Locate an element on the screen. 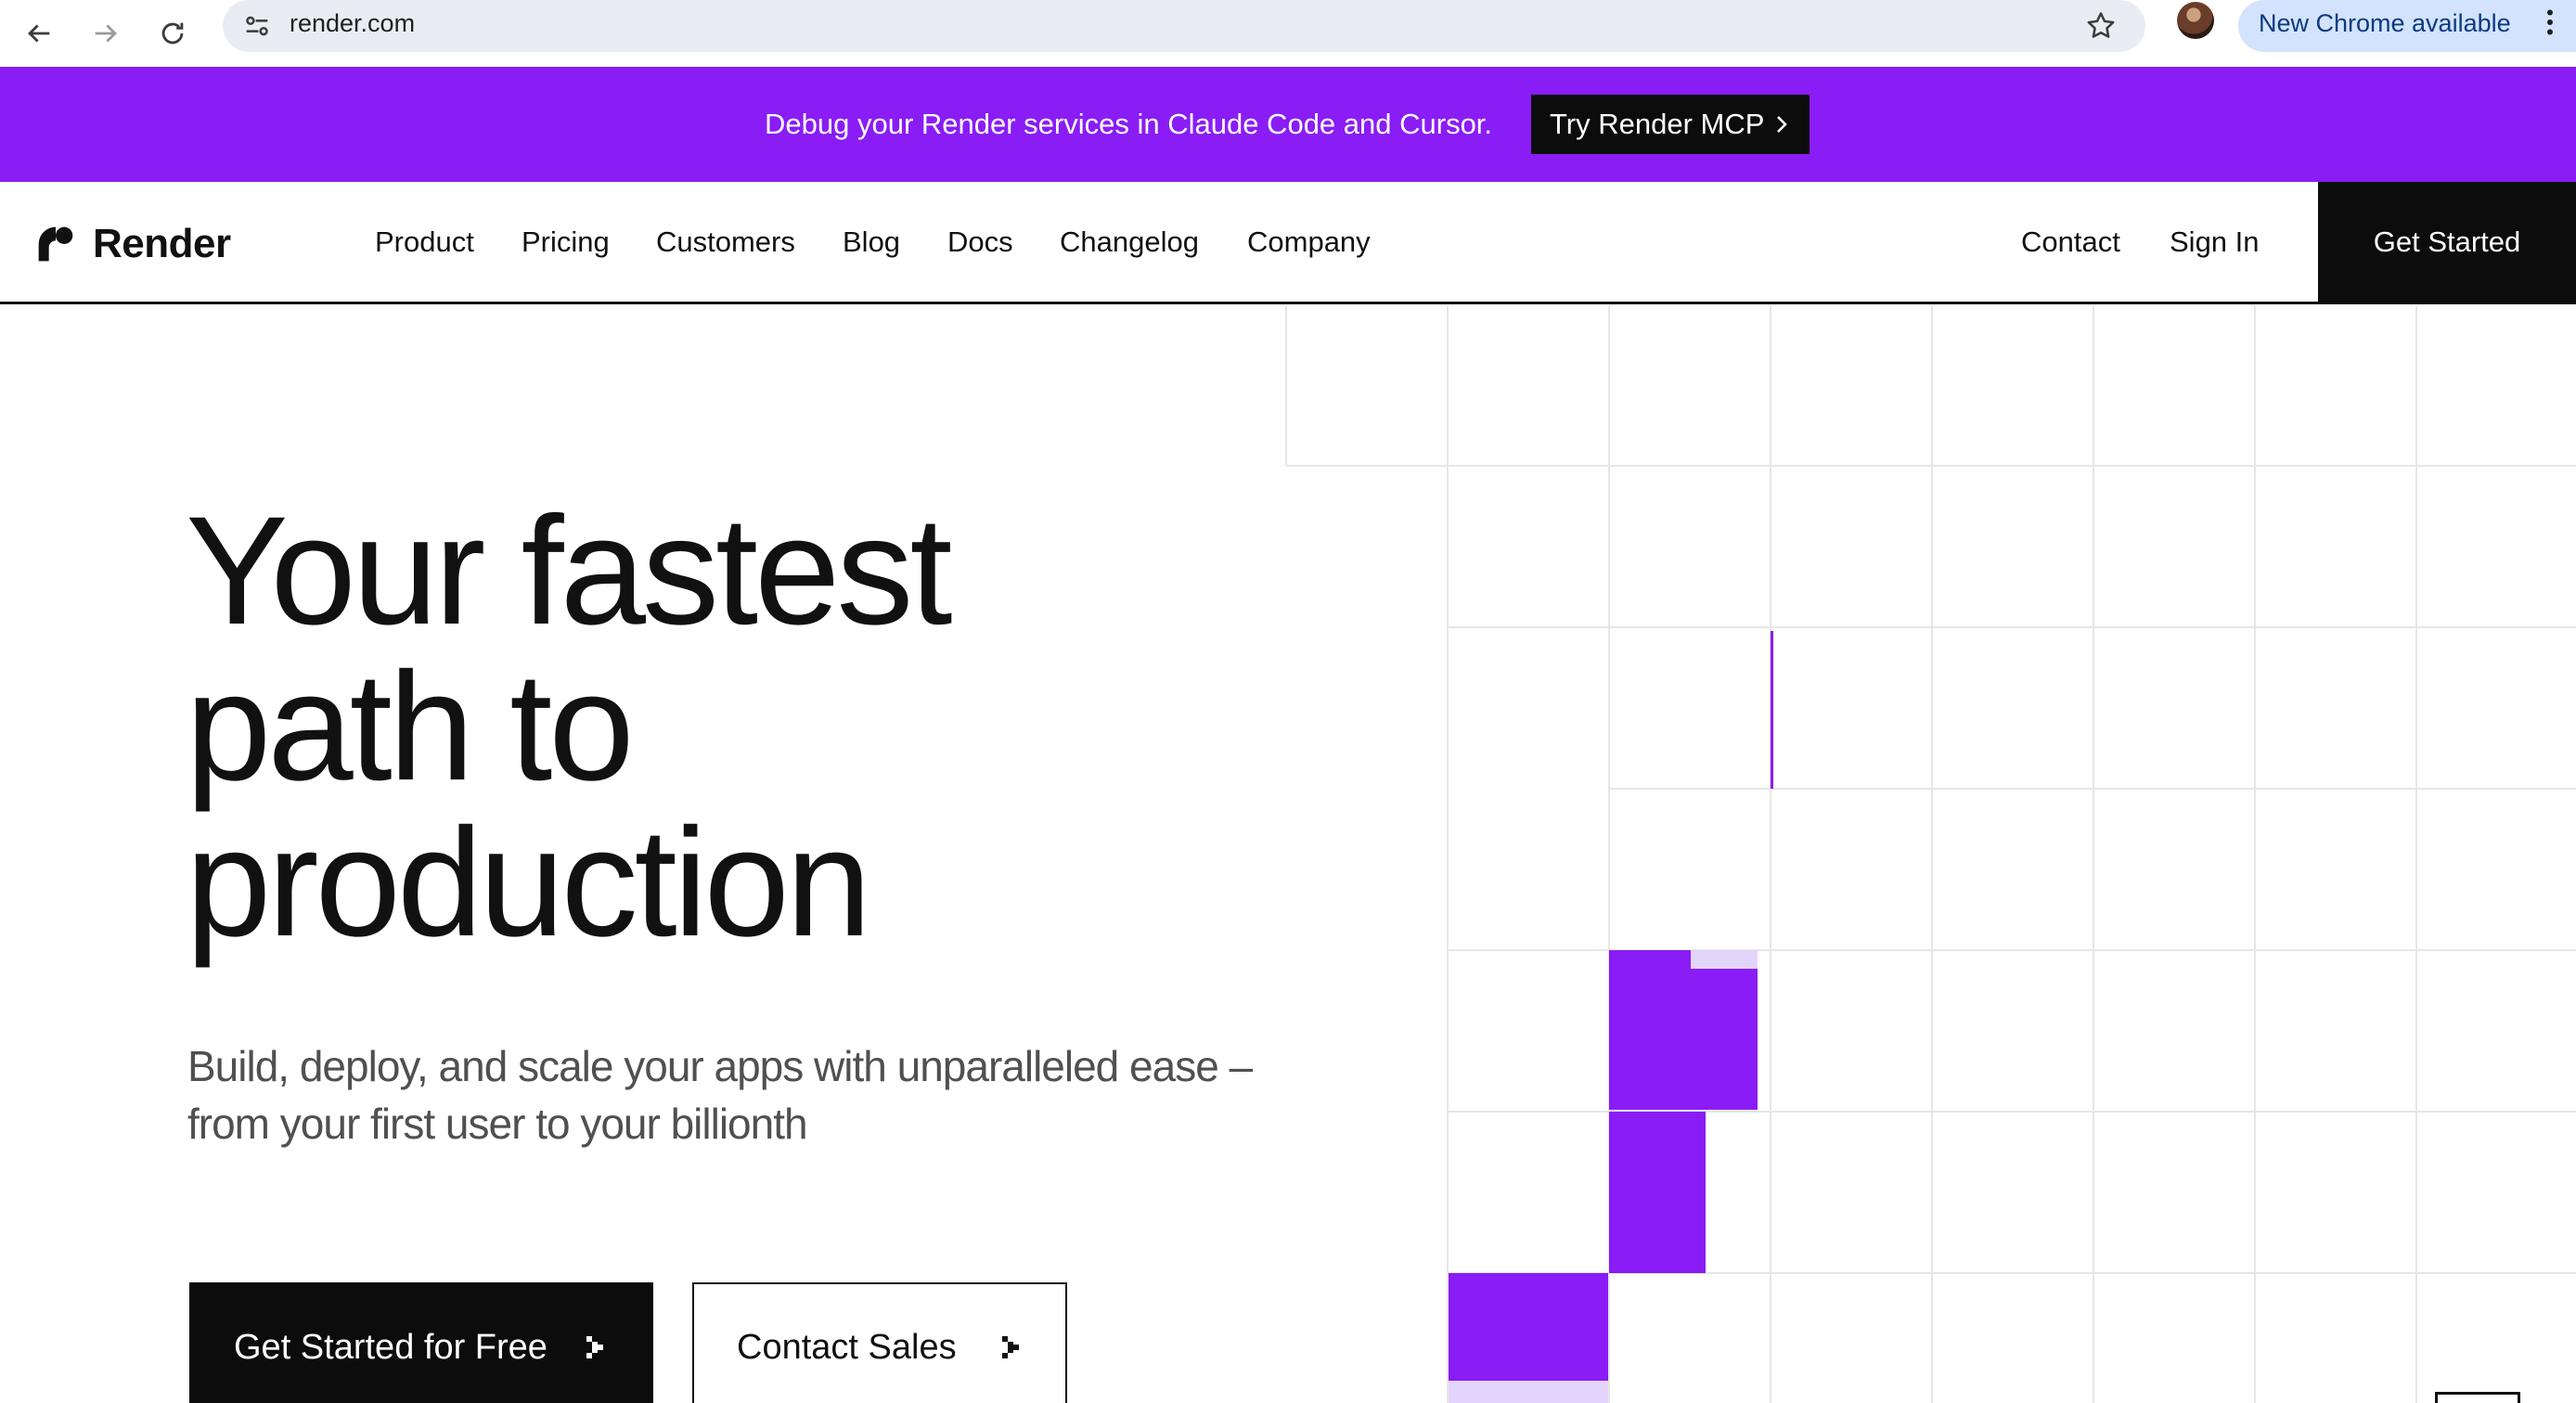 Image resolution: width=2576 pixels, height=1403 pixels. browser-toolbar: render.com New Chrome available is located at coordinates (1288, 33).